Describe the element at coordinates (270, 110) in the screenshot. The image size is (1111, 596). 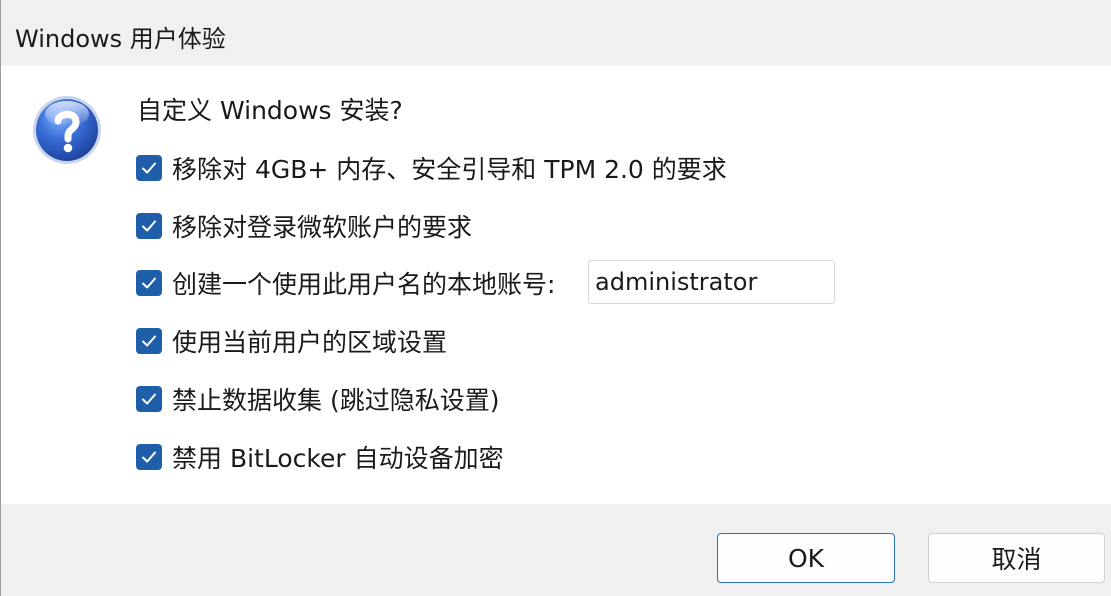
I see `dialog-prompt: 自定义 Windows 安装?` at that location.